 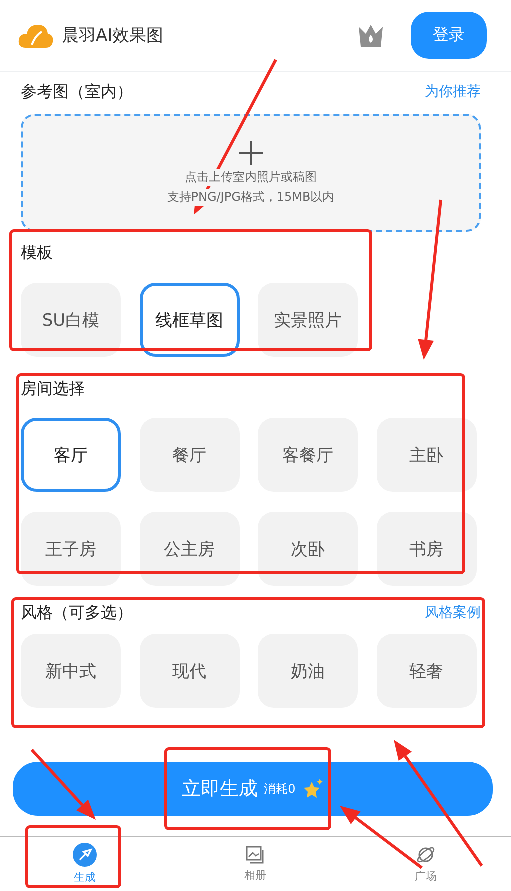 I want to click on cloud-logo-icon, so click(x=36, y=35).